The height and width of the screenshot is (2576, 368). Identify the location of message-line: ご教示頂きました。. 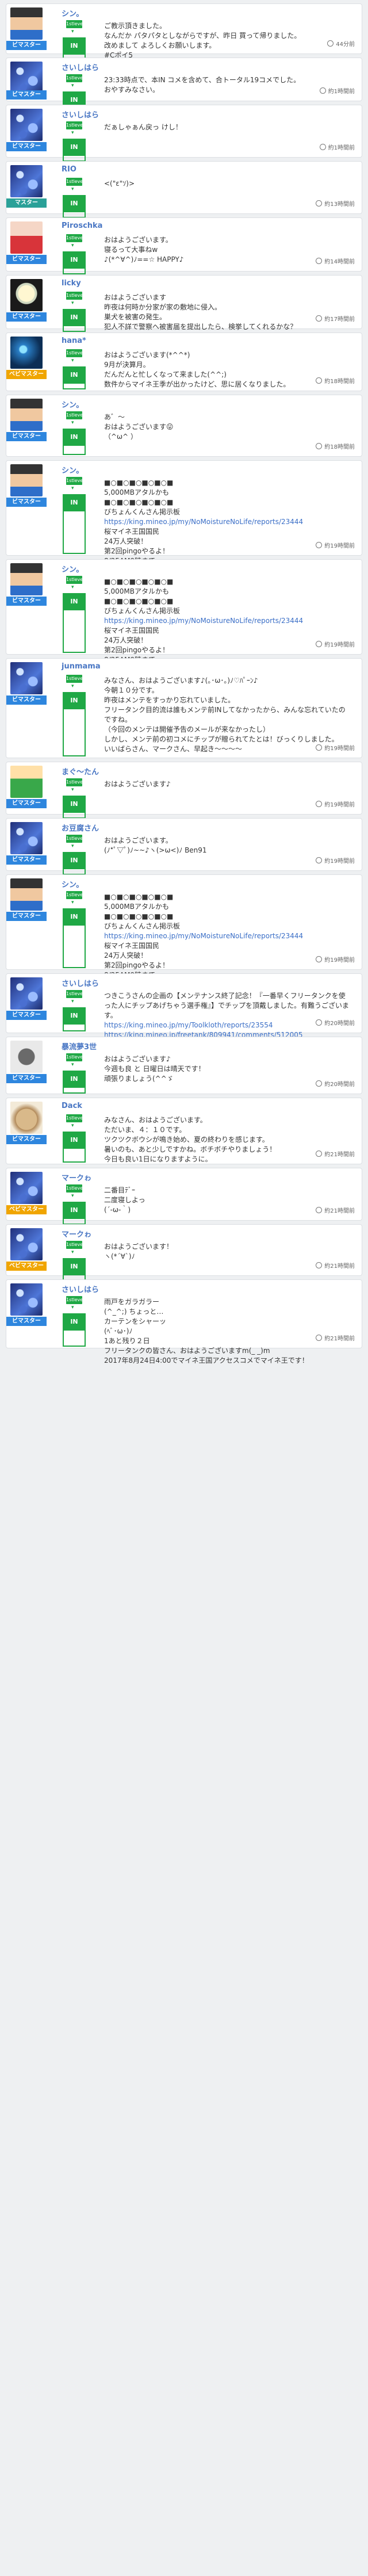
(135, 26).